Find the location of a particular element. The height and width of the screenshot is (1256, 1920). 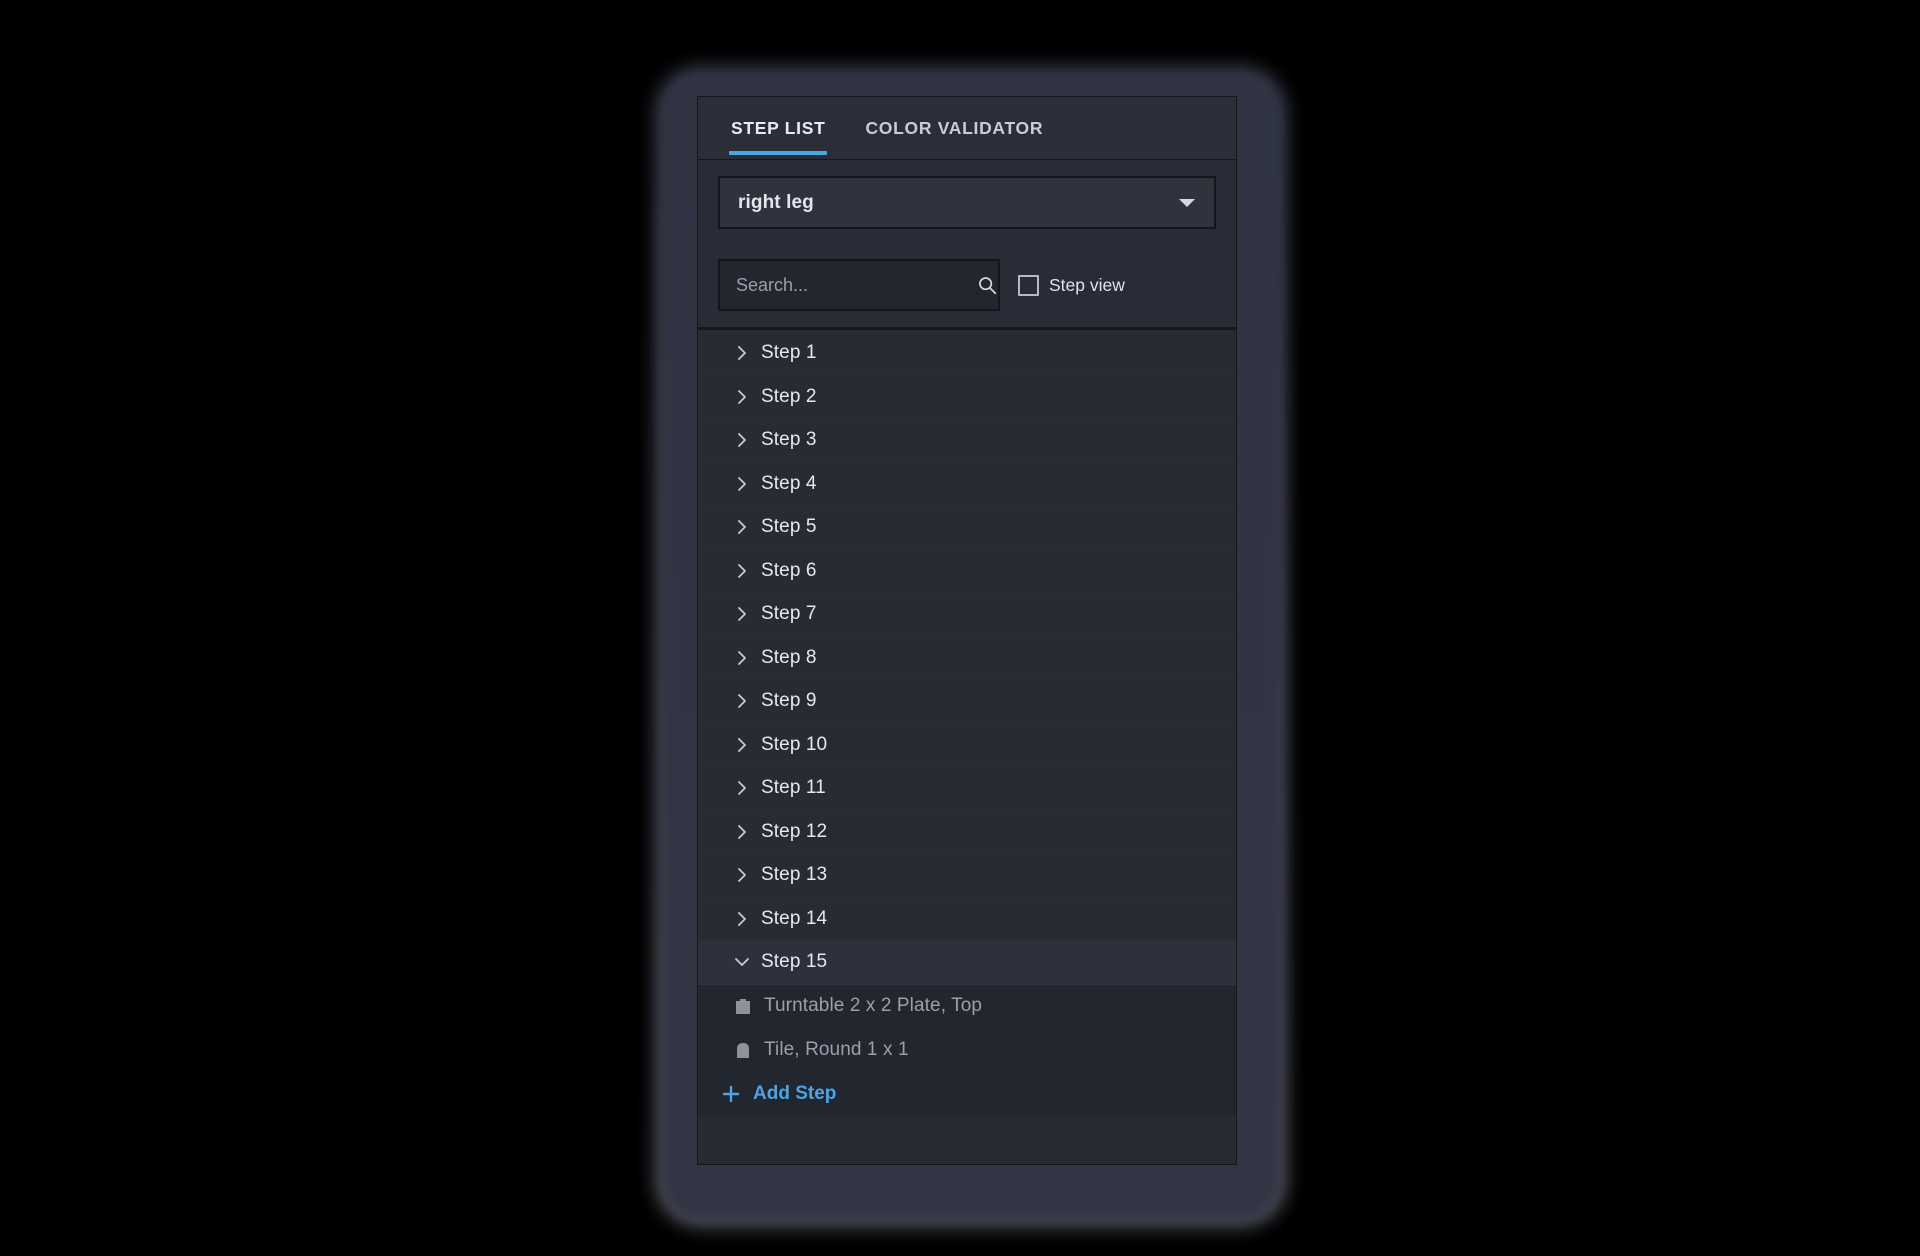

step-row-label: Step 12 is located at coordinates (794, 831).